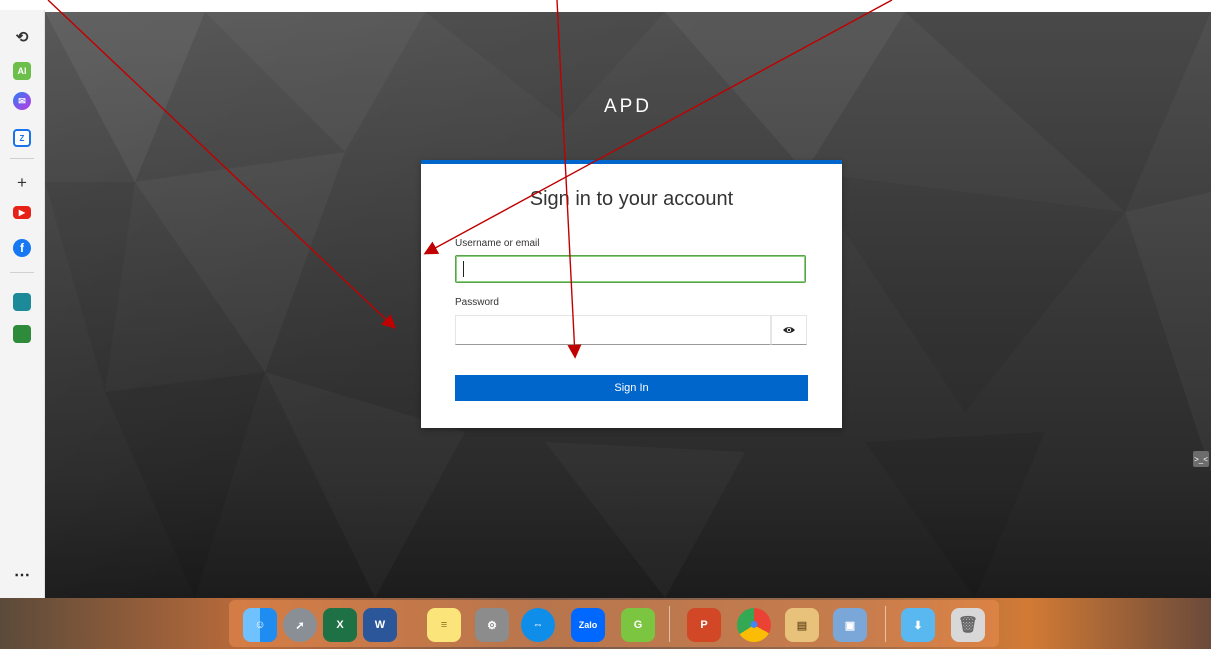 The width and height of the screenshot is (1211, 649). What do you see at coordinates (588, 625) in the screenshot?
I see `zalo-dock-icon: Zalo` at bounding box center [588, 625].